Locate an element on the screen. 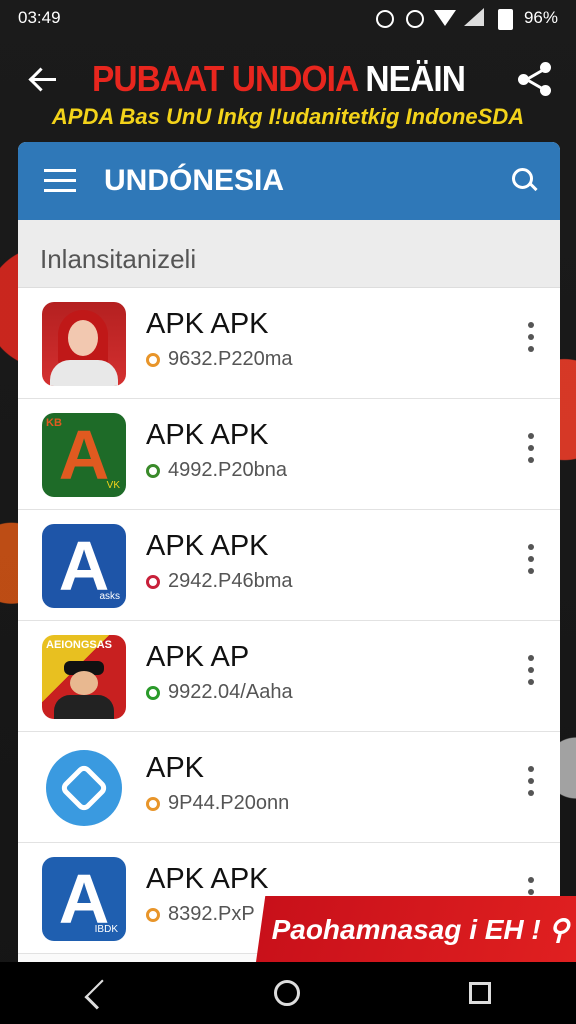 The width and height of the screenshot is (576, 1024). hamburger-menu-icon is located at coordinates (60, 181).